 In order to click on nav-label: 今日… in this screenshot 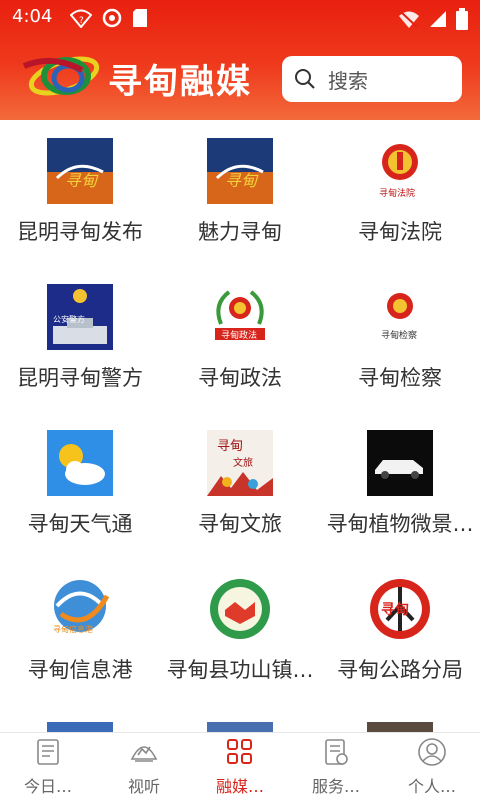, I will do `click(47, 786)`.